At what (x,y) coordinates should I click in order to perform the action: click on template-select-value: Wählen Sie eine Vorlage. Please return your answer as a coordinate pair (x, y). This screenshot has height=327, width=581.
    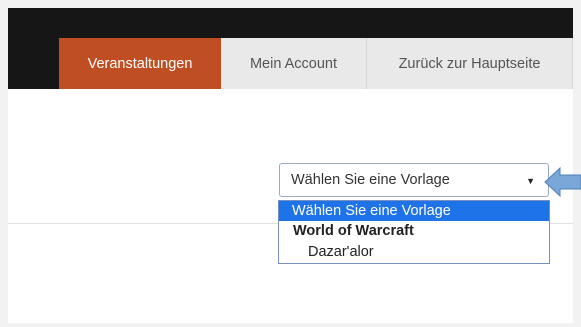
    Looking at the image, I should click on (370, 180).